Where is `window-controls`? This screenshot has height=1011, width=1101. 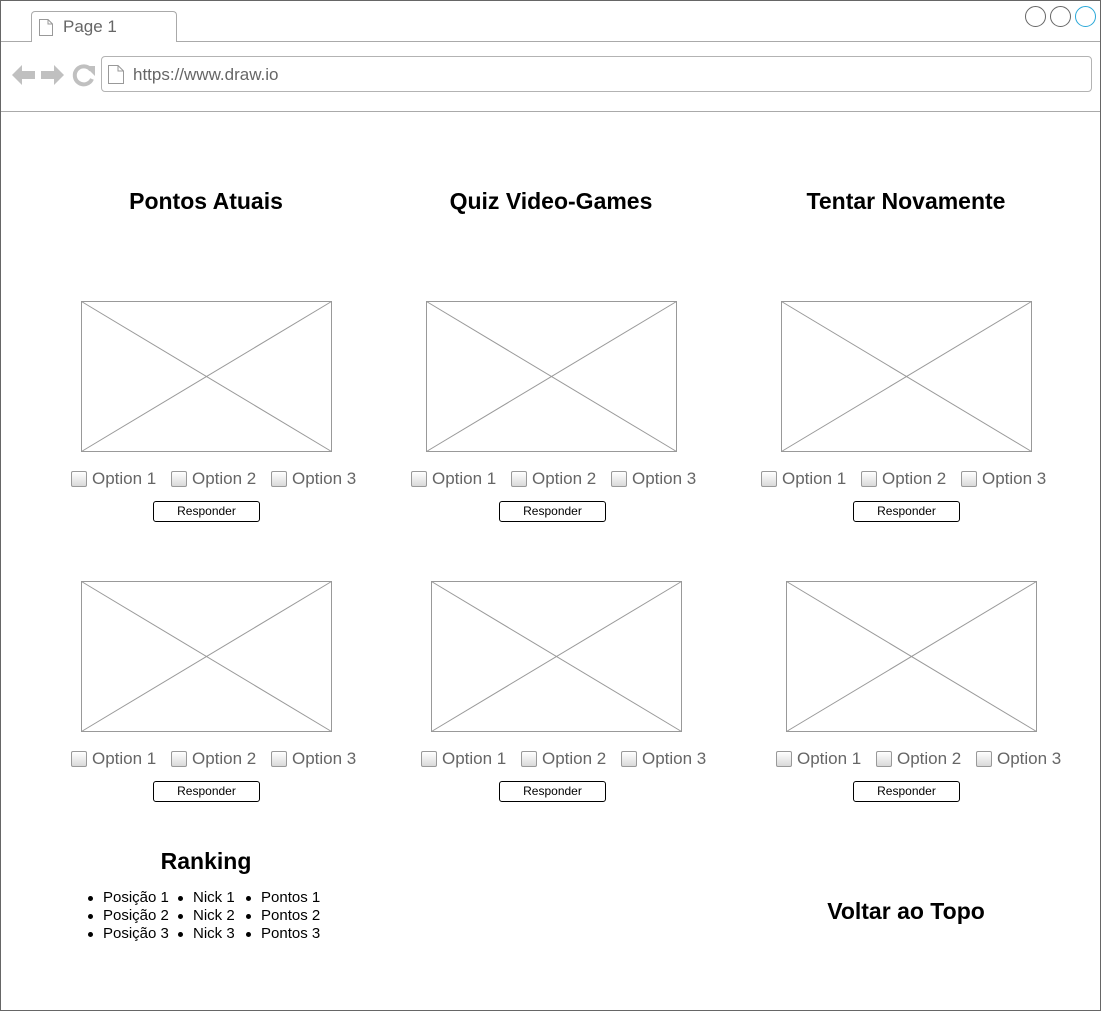
window-controls is located at coordinates (1062, 17).